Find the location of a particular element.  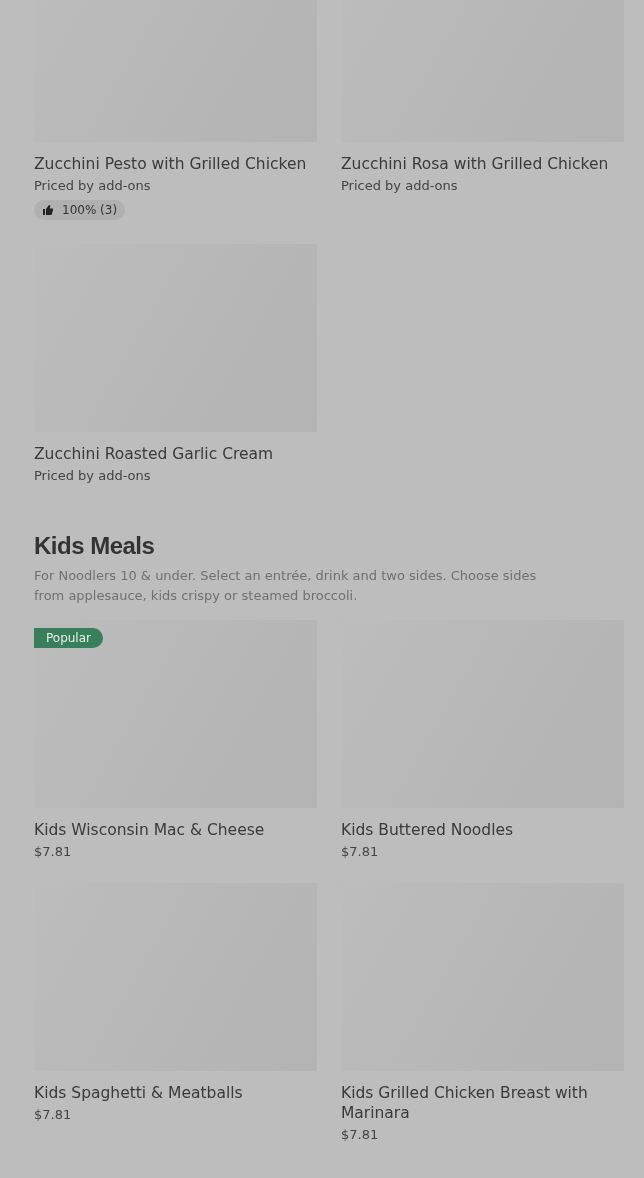

item-name: Zucchini Roasted Garlic Cream is located at coordinates (175, 454).